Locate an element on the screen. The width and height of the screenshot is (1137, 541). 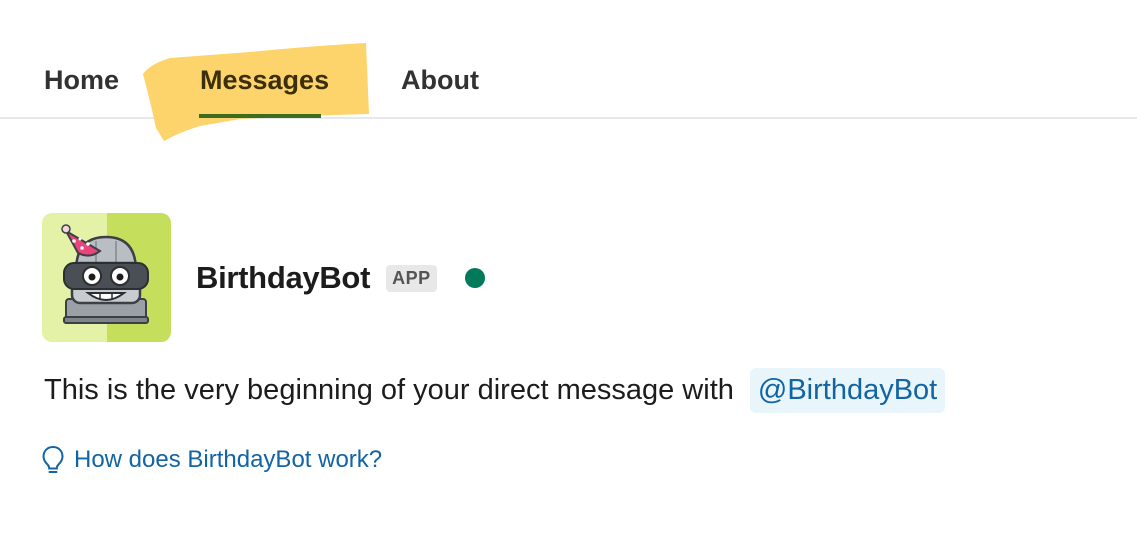
bot-header: BirthdayBot APP is located at coordinates (340, 278).